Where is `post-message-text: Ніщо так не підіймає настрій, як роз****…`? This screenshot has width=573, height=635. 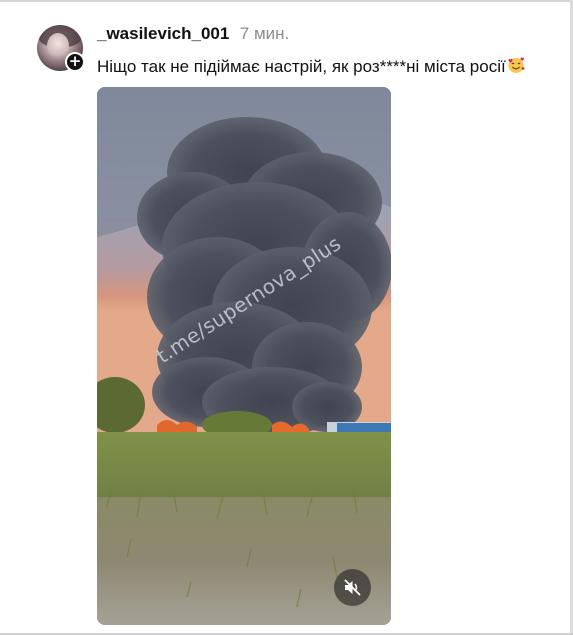
post-message-text: Ніщо так не підіймає настрій, як роз****… is located at coordinates (301, 66).